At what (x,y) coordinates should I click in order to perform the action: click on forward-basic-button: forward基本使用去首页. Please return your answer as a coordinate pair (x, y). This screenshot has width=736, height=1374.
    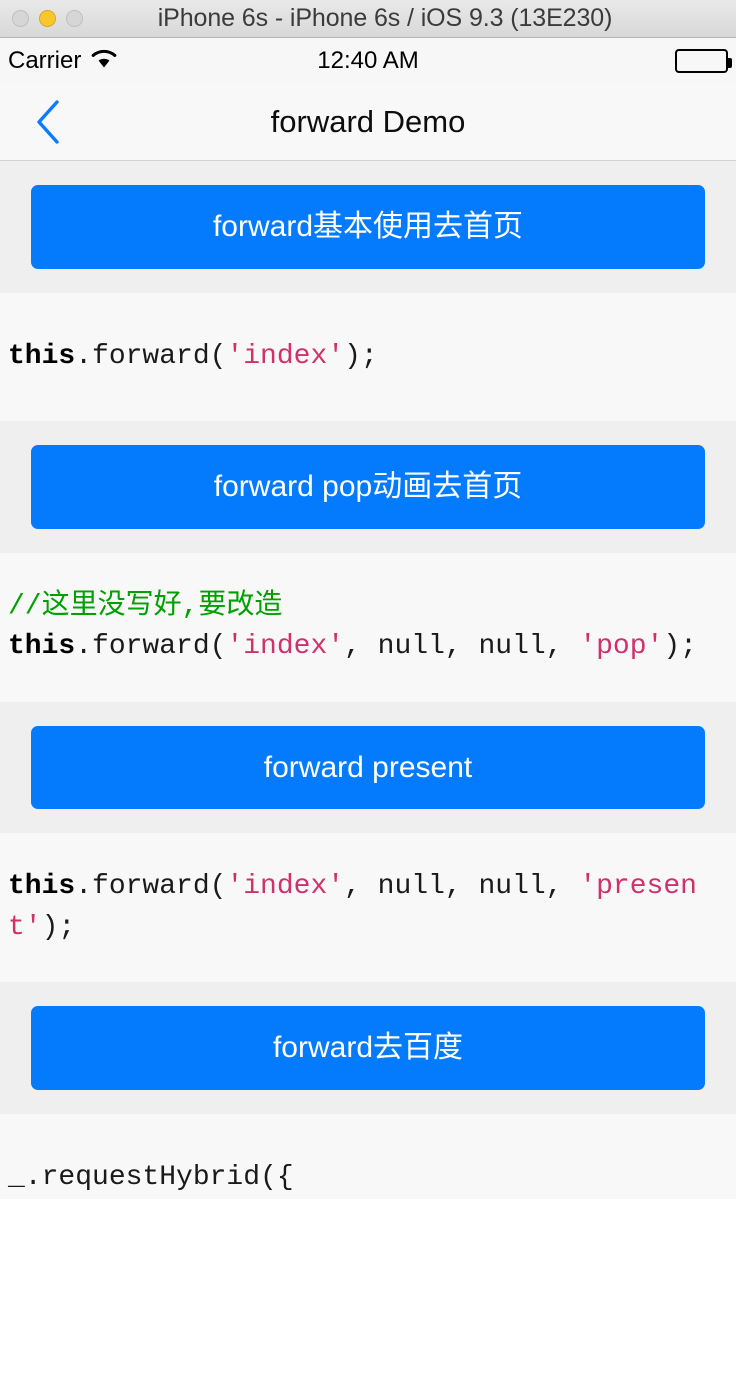
    Looking at the image, I should click on (368, 227).